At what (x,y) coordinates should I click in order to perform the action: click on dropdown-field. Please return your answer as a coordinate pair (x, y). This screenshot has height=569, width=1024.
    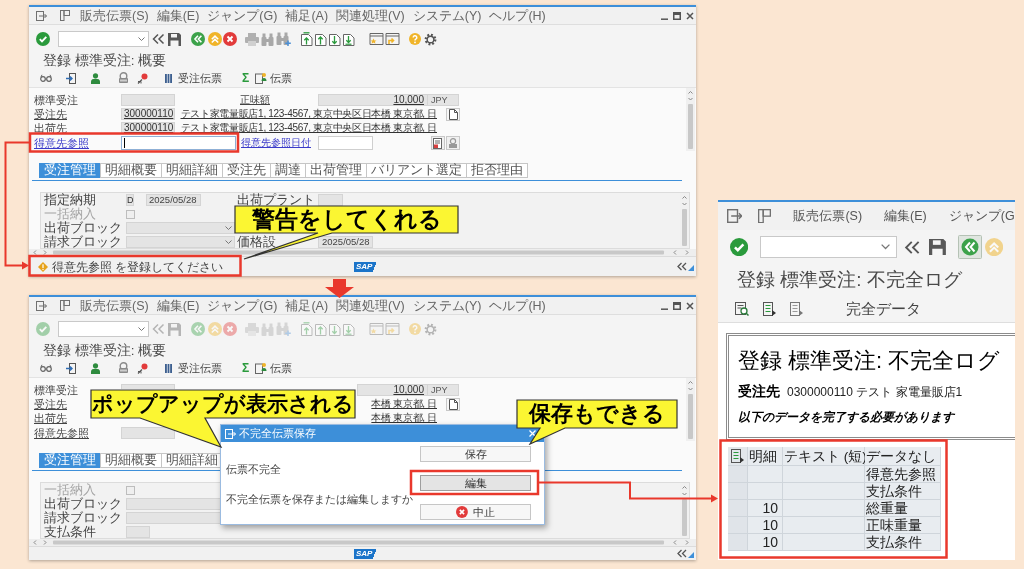
    Looking at the image, I should click on (180, 228).